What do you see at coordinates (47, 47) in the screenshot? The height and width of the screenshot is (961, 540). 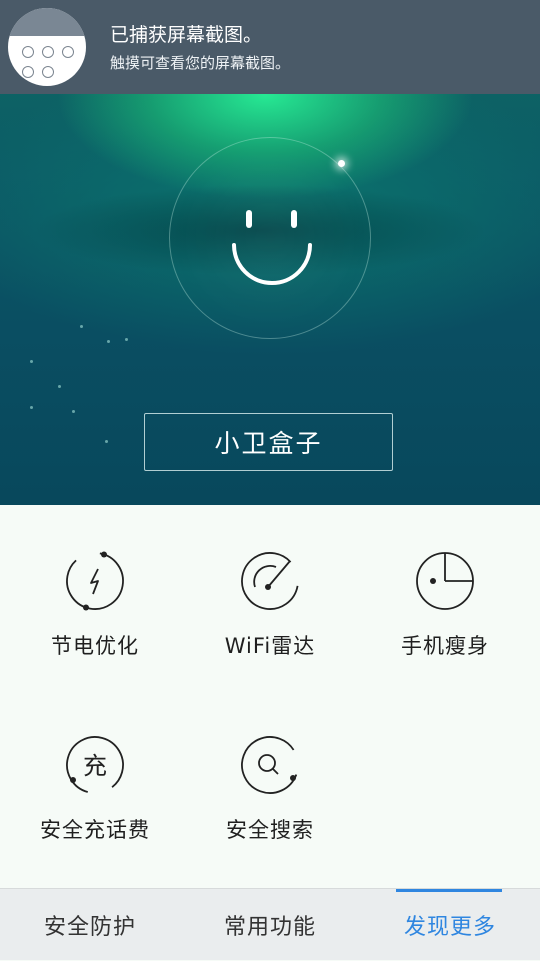 I see `screenshot-thumbnail` at bounding box center [47, 47].